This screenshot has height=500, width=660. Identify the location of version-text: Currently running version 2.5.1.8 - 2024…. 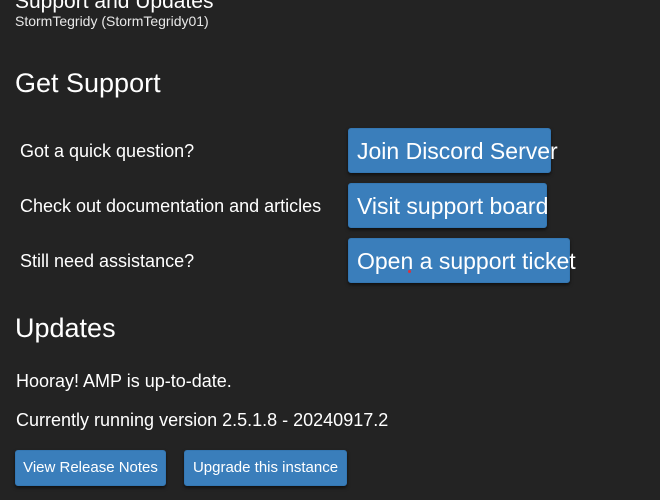
(202, 420).